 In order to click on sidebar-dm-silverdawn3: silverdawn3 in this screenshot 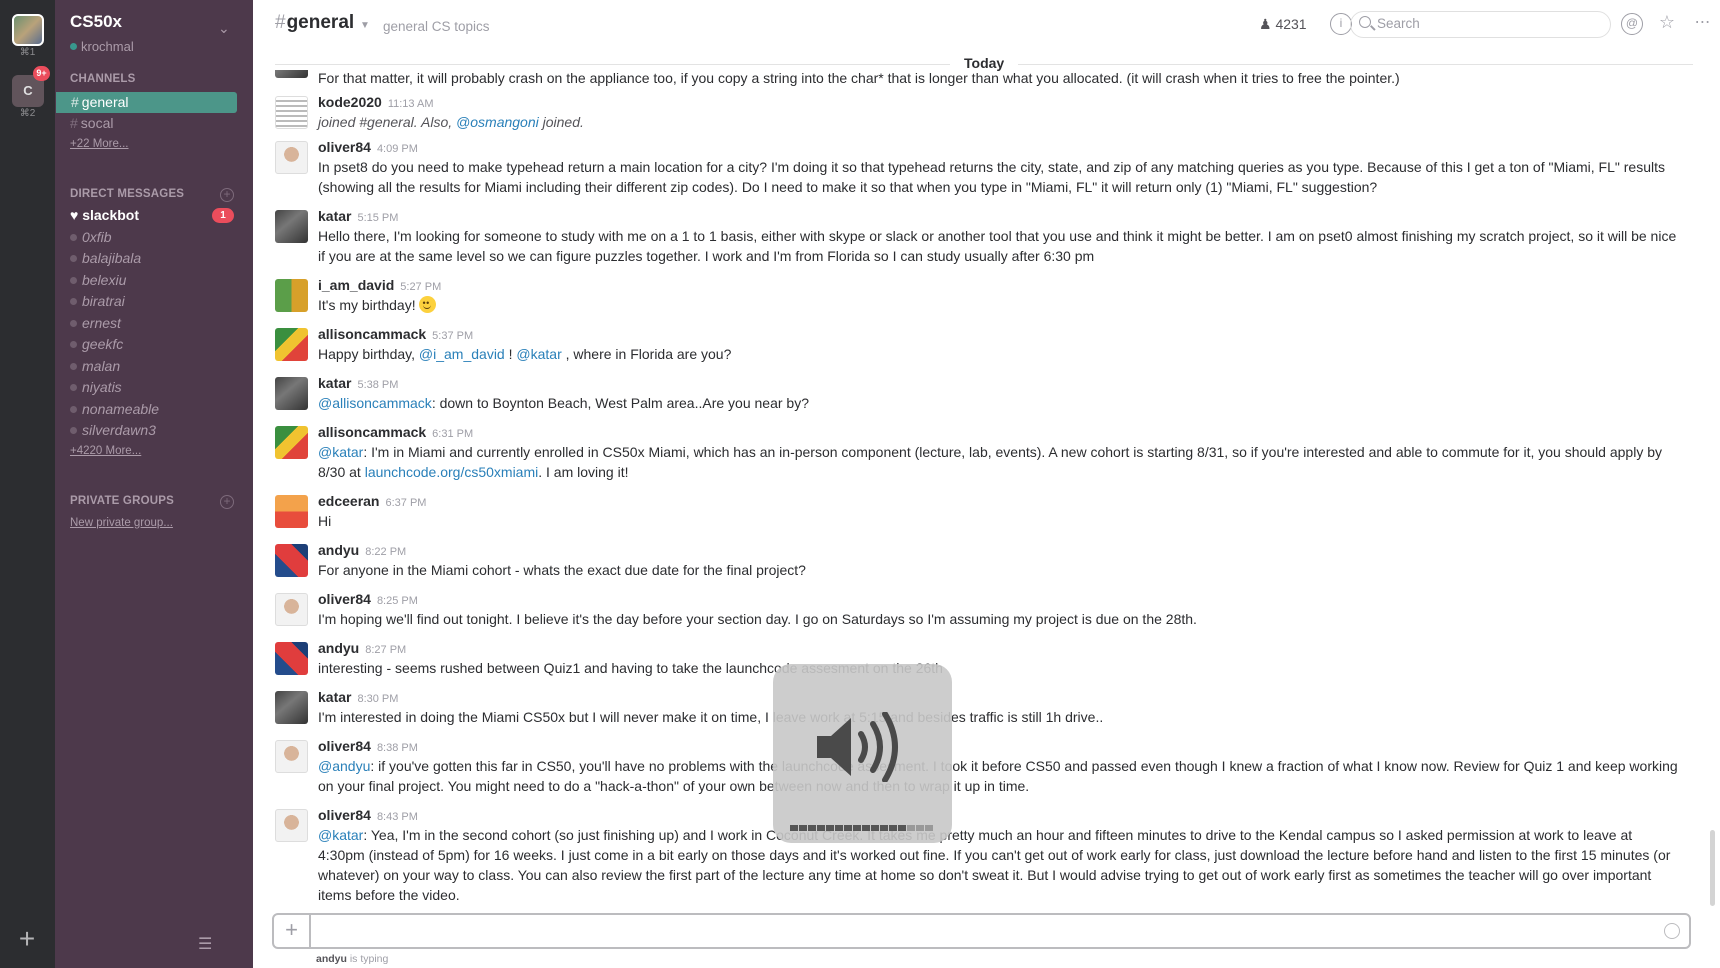, I will do `click(154, 430)`.